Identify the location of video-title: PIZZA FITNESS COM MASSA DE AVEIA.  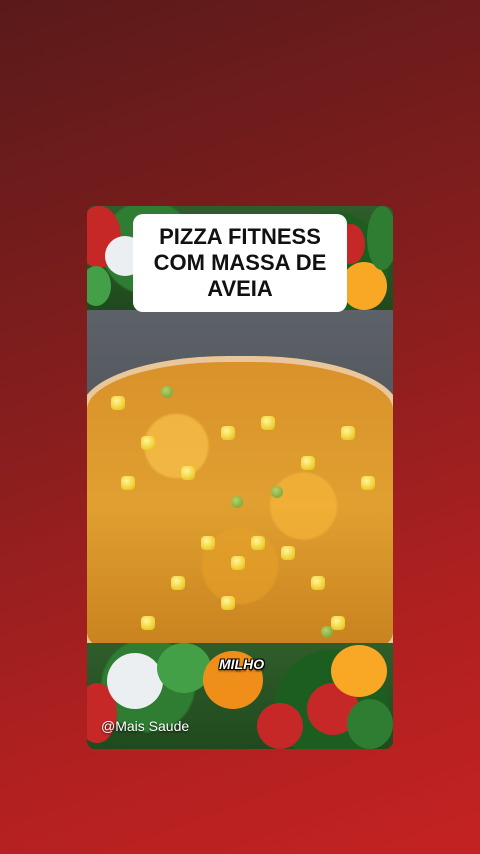
(240, 262).